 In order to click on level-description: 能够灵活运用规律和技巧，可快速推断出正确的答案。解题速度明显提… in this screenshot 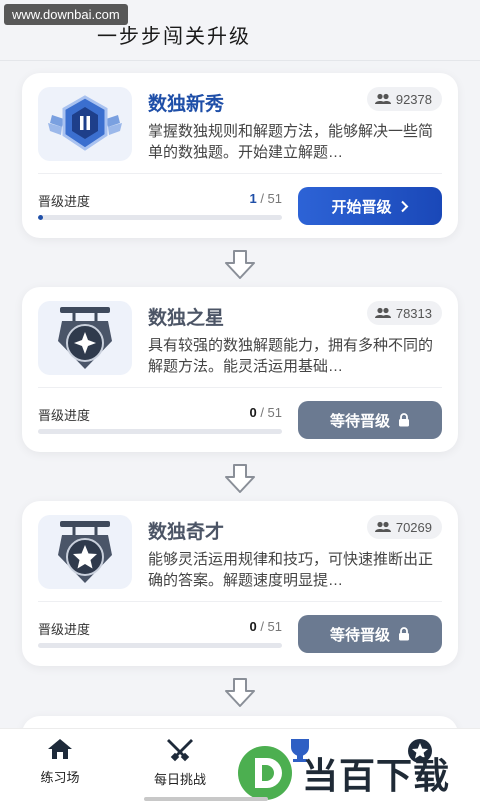, I will do `click(291, 570)`.